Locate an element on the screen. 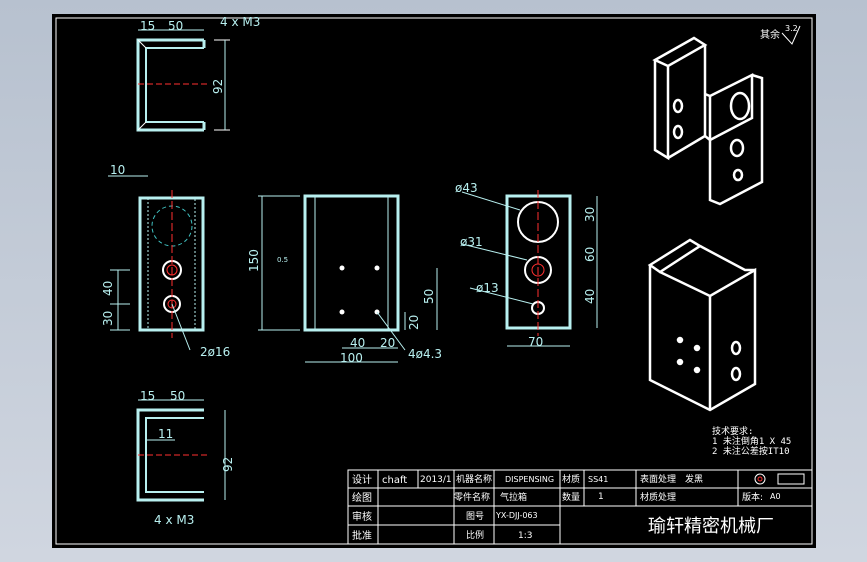 This screenshot has width=867, height=562. design-label: 设计 is located at coordinates (362, 479).